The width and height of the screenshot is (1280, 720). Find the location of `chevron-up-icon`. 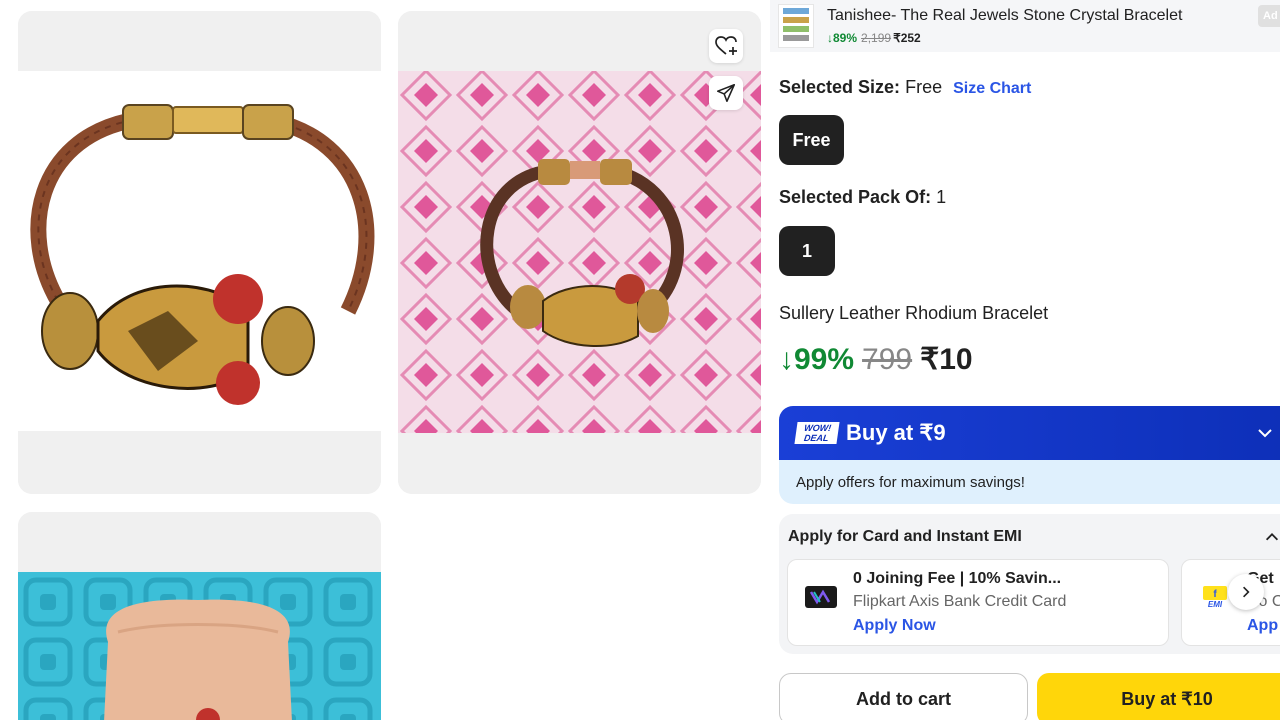

chevron-up-icon is located at coordinates (1271, 537).